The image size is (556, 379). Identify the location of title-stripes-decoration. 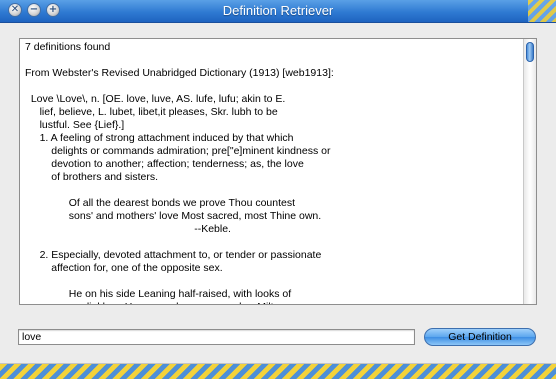
(542, 11).